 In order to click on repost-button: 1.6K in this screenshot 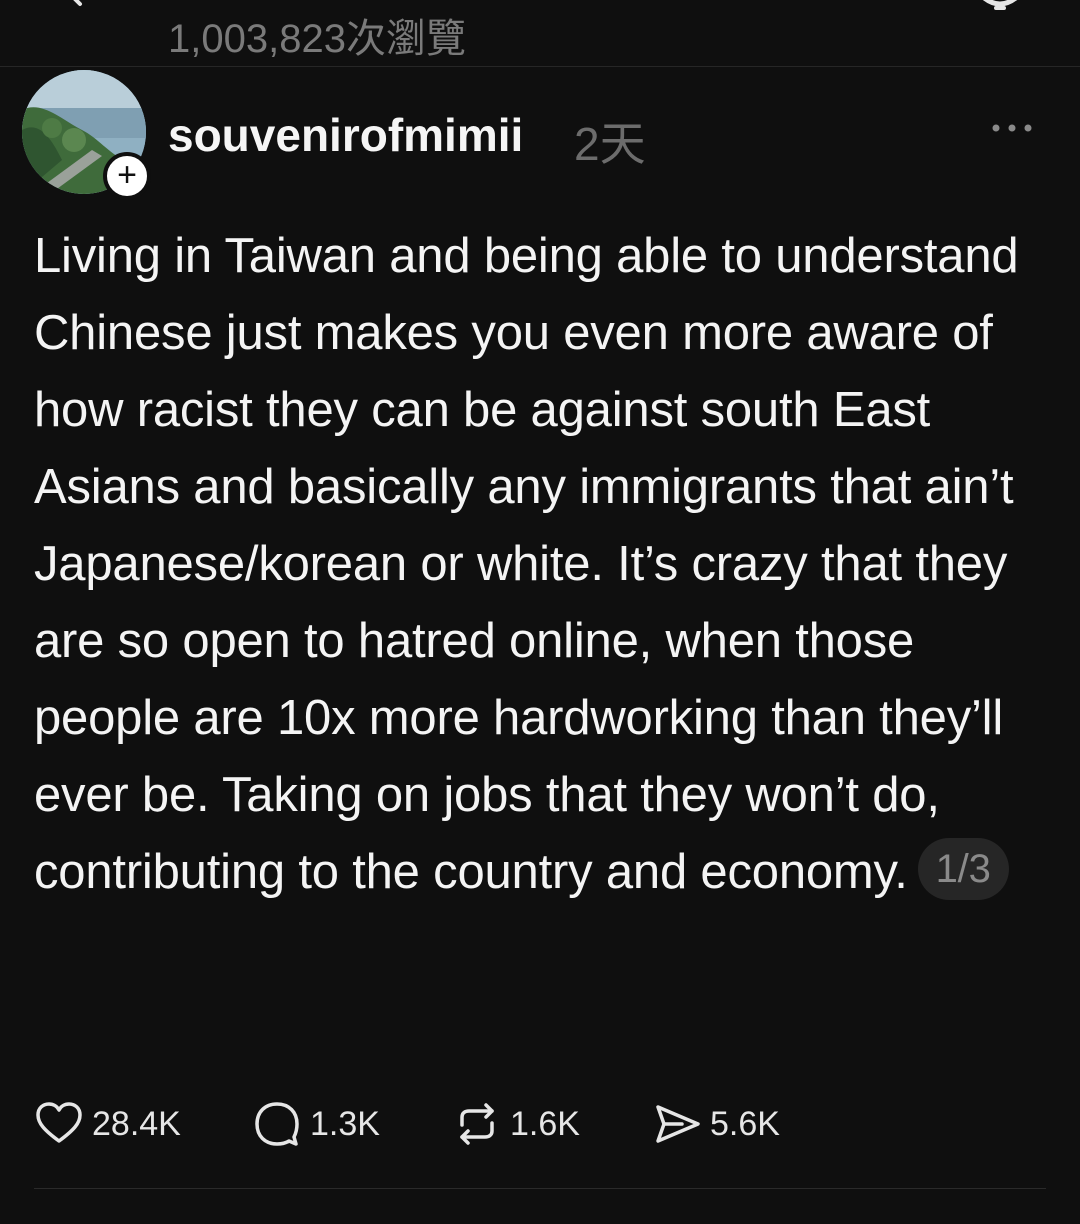, I will do `click(516, 1124)`.